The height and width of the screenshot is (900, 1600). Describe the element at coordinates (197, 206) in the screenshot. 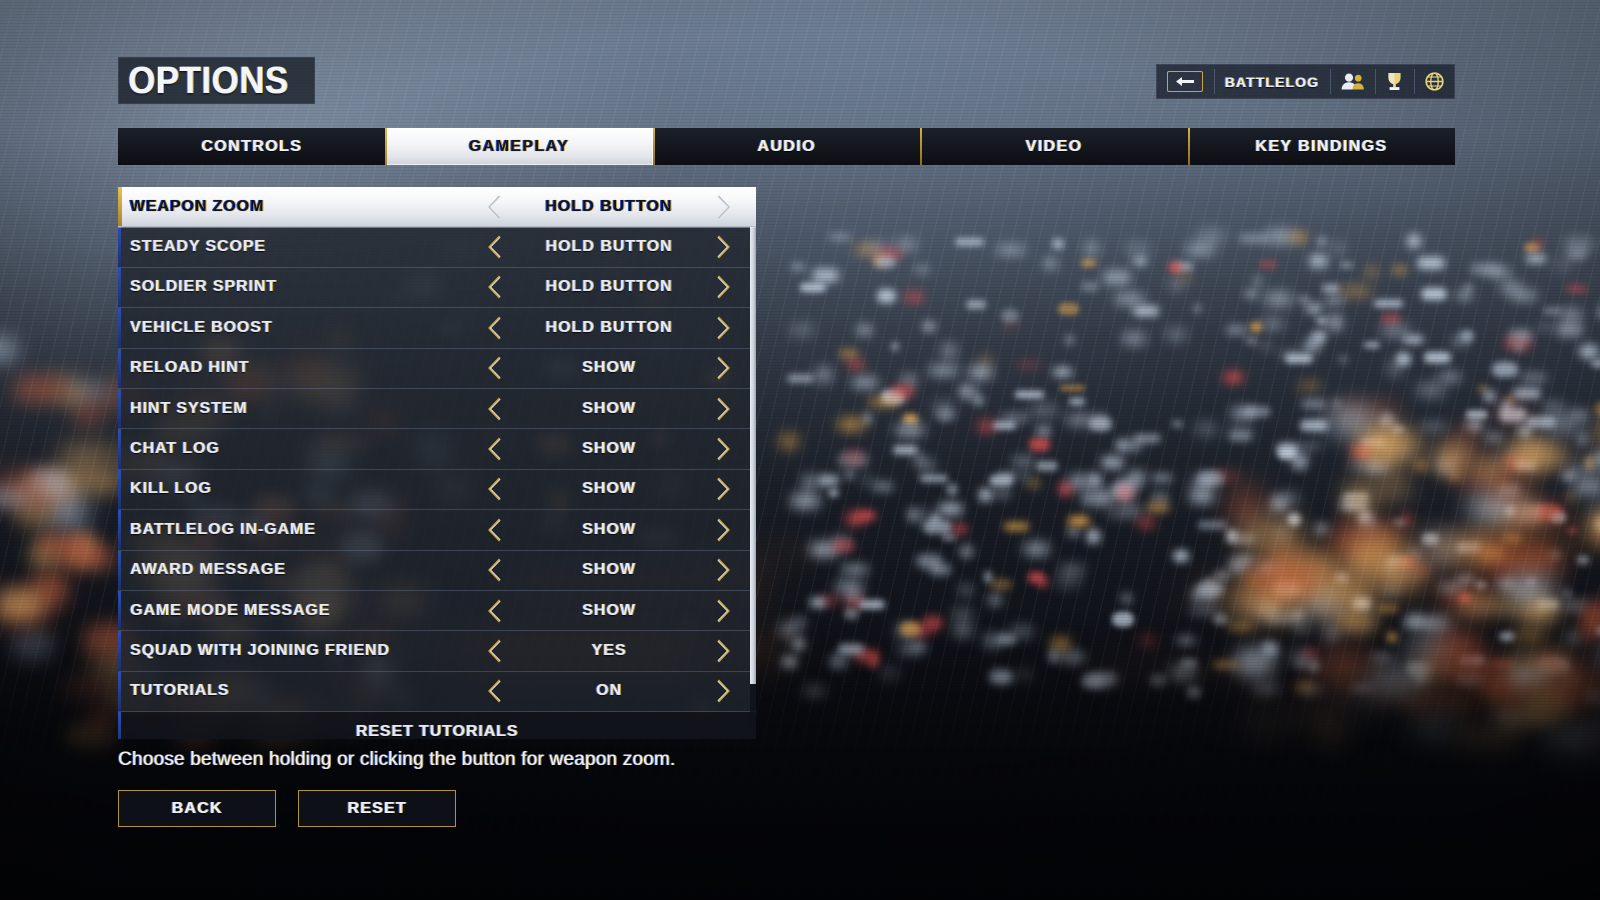

I see `option-label: WEAPON ZOOM` at that location.